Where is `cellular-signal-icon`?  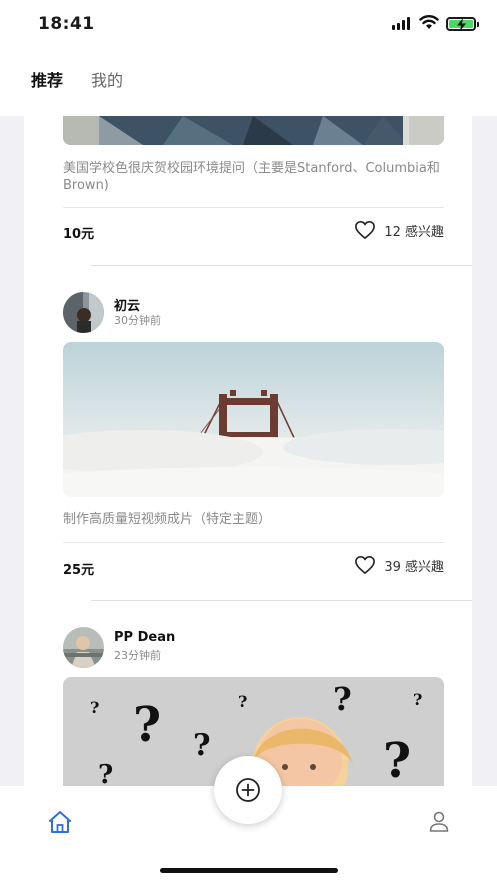 cellular-signal-icon is located at coordinates (401, 23).